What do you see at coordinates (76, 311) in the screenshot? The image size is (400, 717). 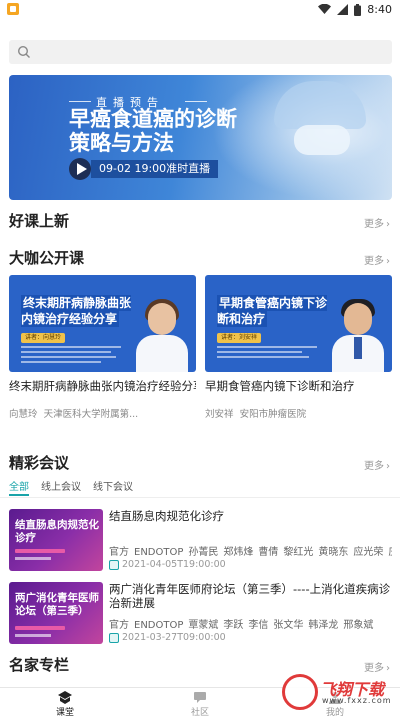 I see `course-thumb-title: 终末期肝病静脉曲张内镜治疗经验分享` at bounding box center [76, 311].